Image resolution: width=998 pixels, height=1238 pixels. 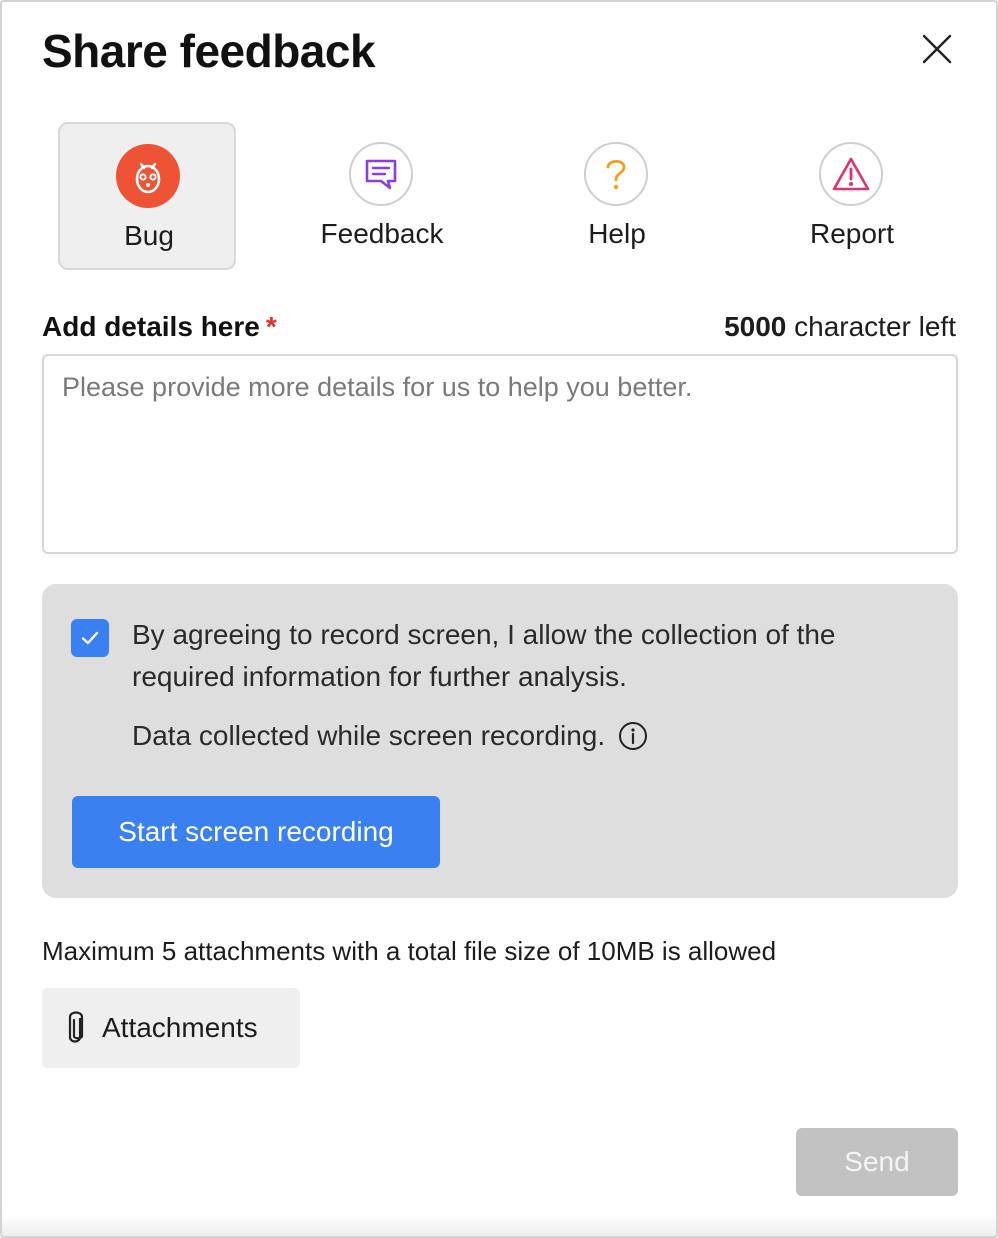 I want to click on character-counter-suffix: character left, so click(x=875, y=326).